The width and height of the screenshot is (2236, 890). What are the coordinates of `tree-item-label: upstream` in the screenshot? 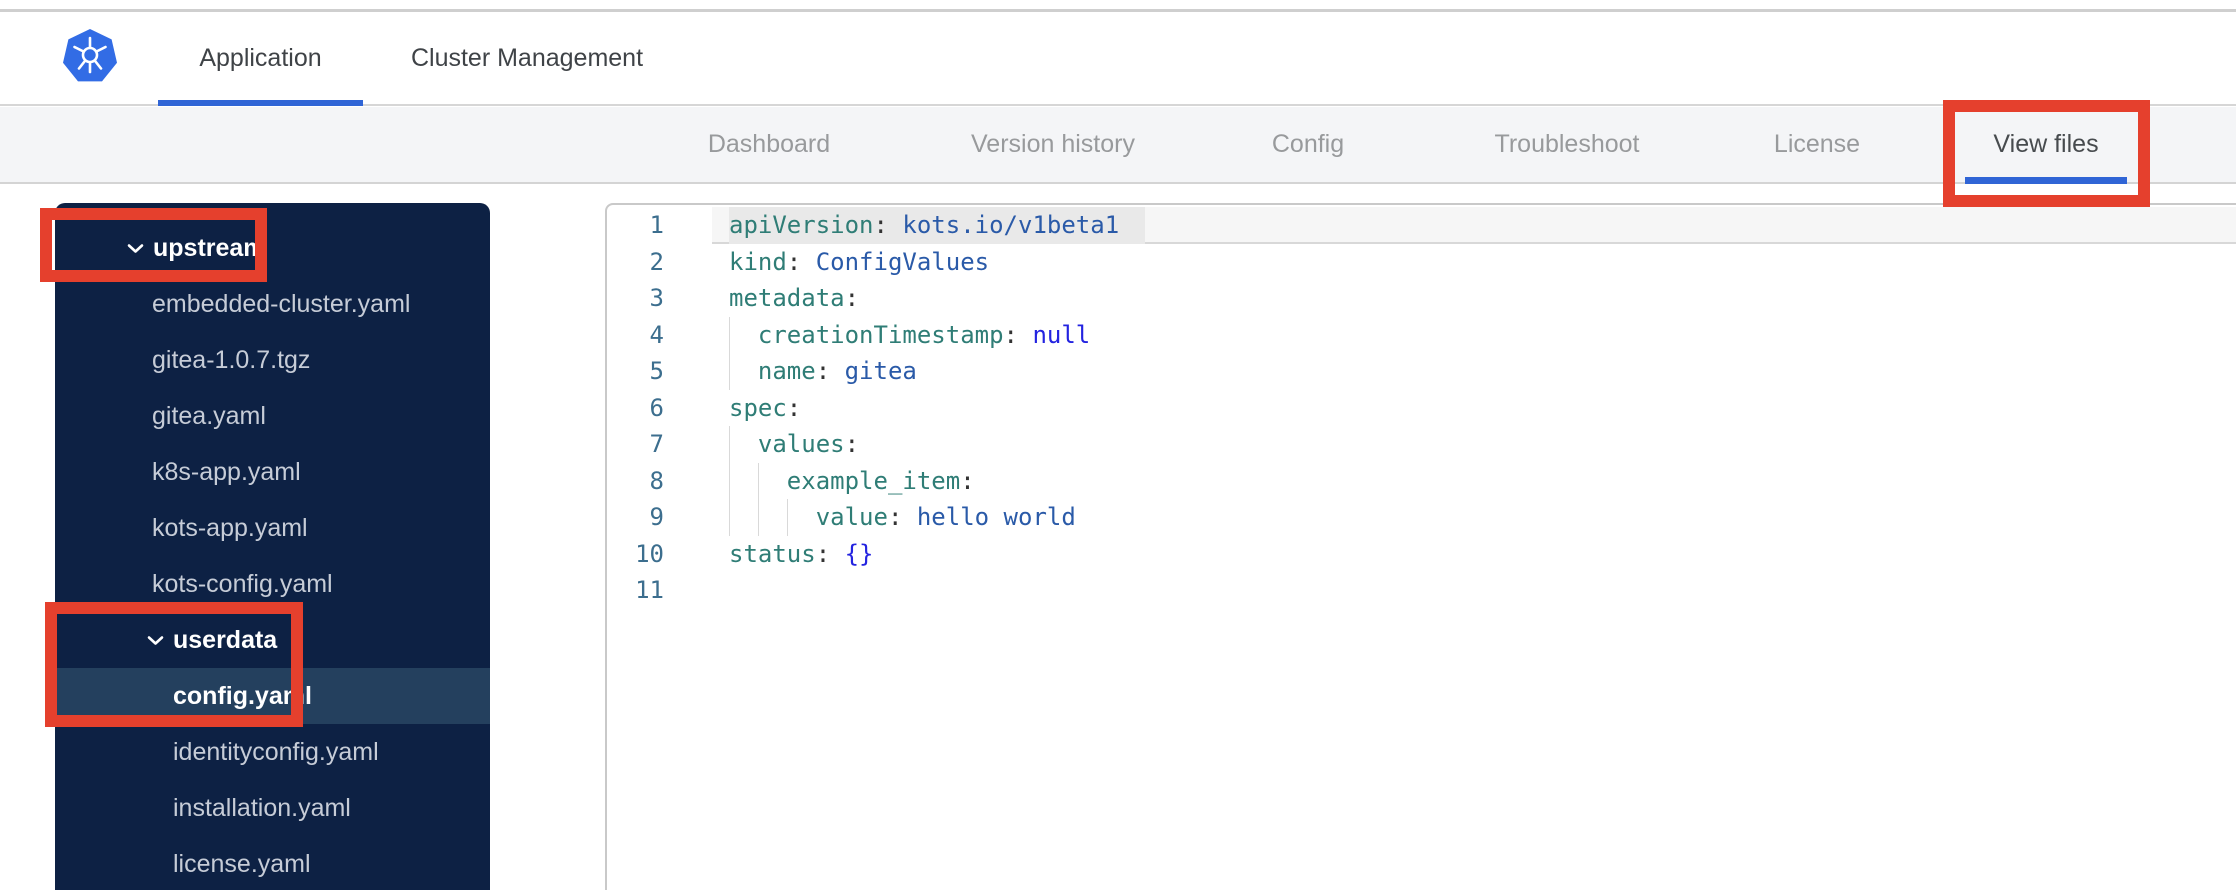 It's located at (209, 247).